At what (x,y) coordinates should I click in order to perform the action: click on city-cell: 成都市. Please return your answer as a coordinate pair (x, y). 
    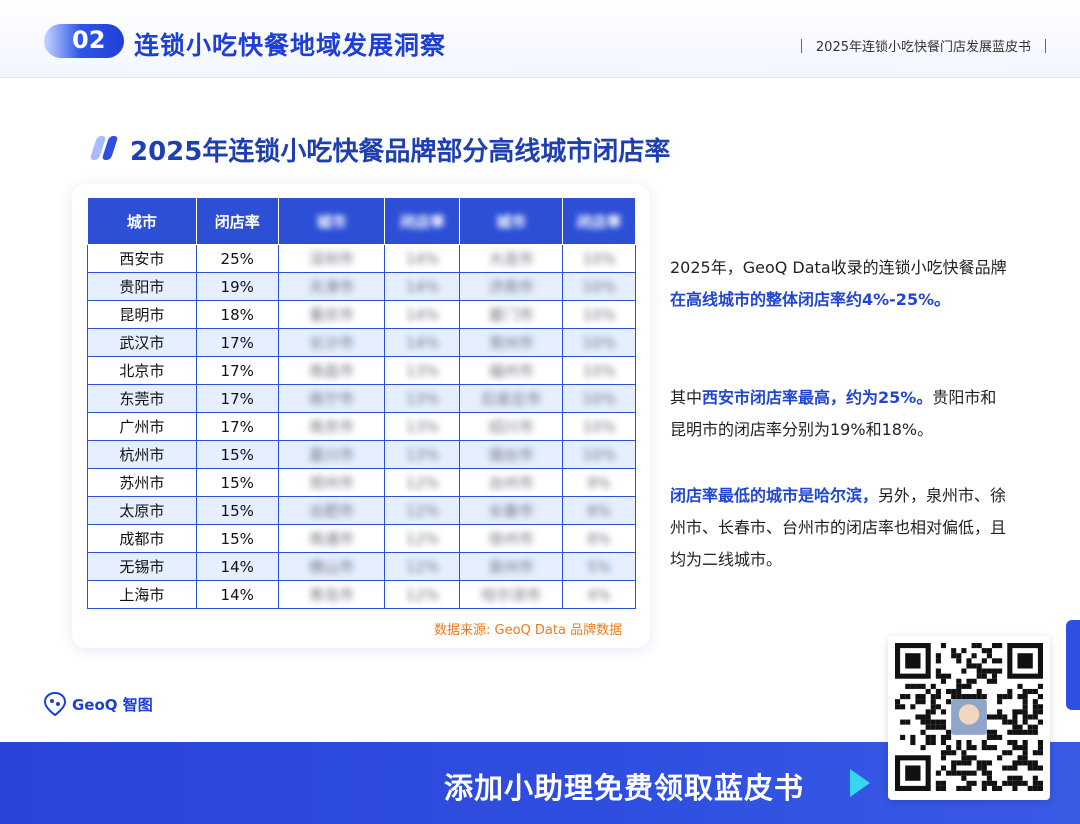
    Looking at the image, I should click on (142, 538).